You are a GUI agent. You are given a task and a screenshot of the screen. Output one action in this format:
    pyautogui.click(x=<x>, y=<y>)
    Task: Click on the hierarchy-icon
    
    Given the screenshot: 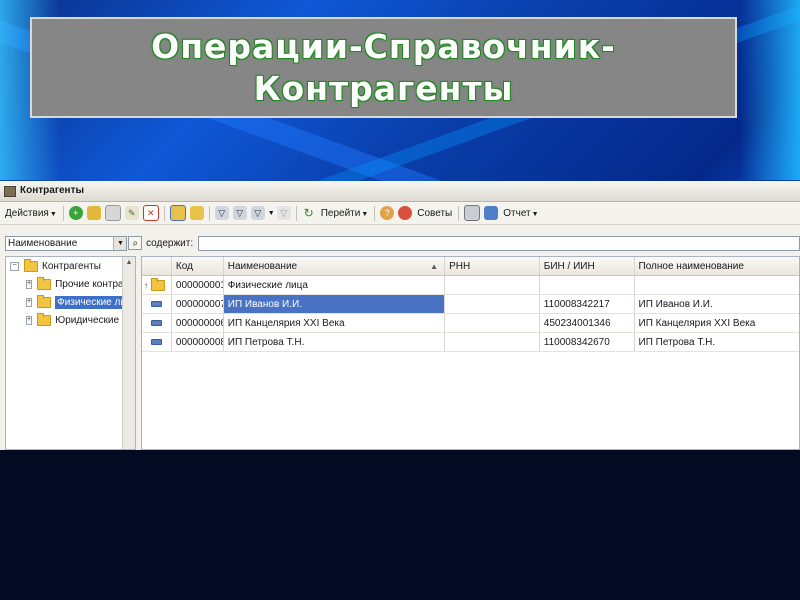 What is the action you would take?
    pyautogui.click(x=177, y=213)
    